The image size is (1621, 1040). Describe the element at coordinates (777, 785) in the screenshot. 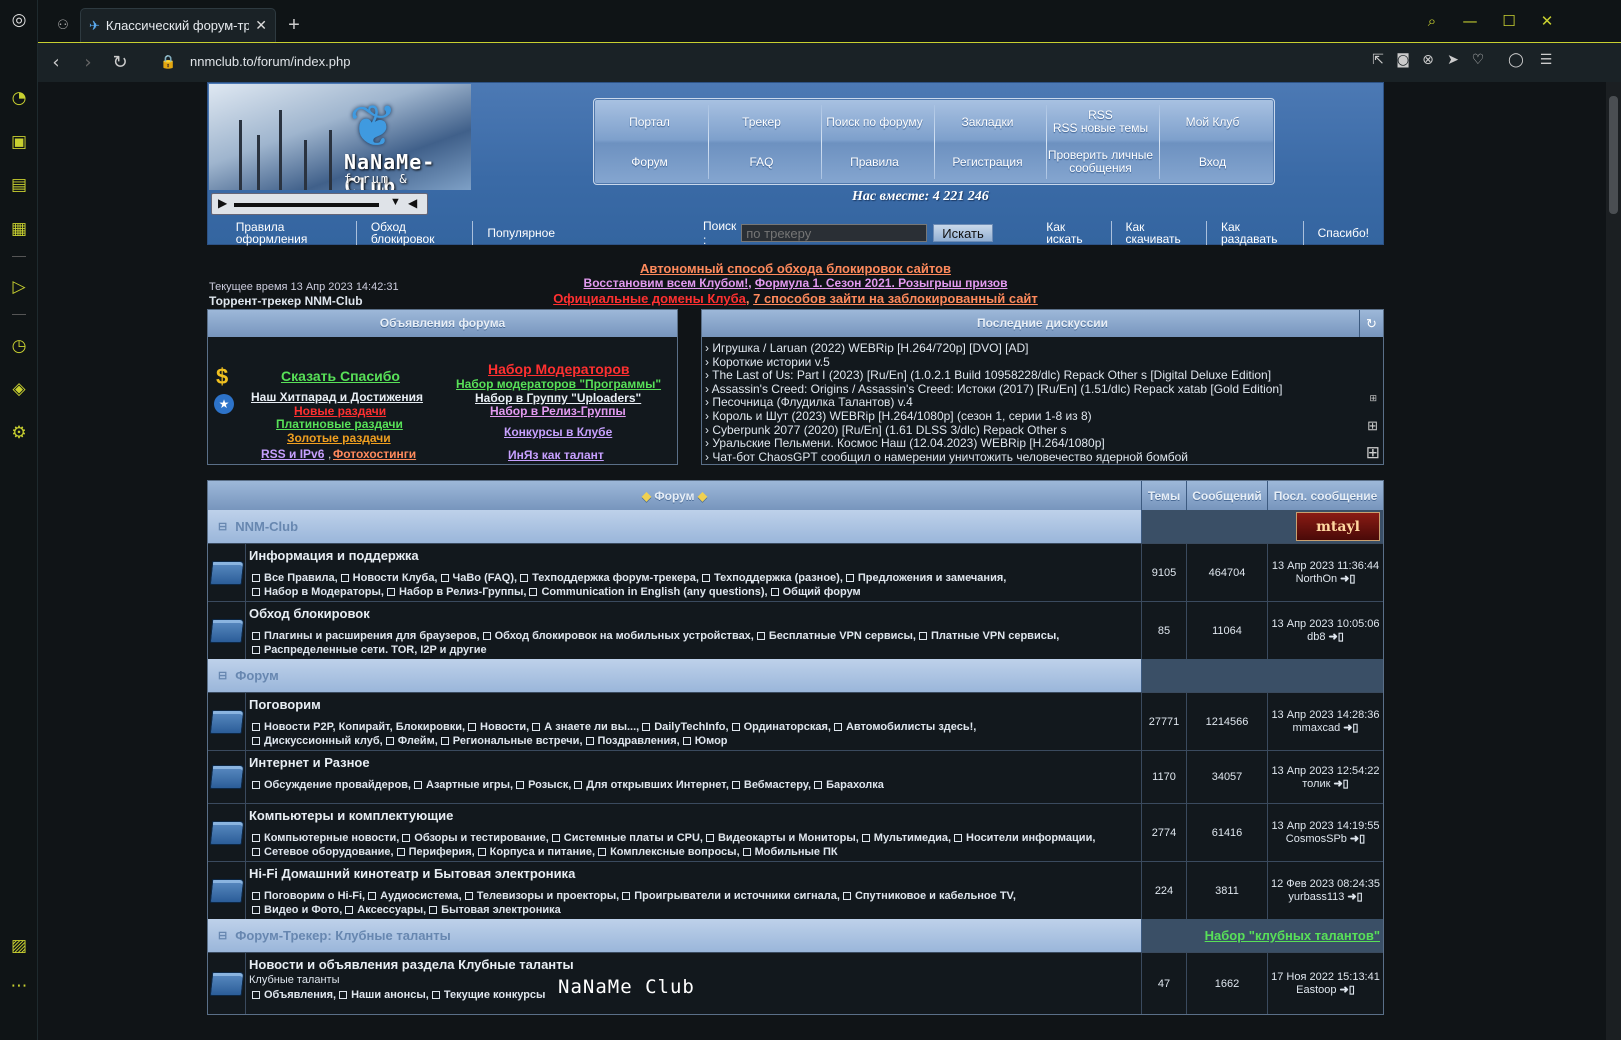

I see `subforum-link: Вебмастеру,` at that location.